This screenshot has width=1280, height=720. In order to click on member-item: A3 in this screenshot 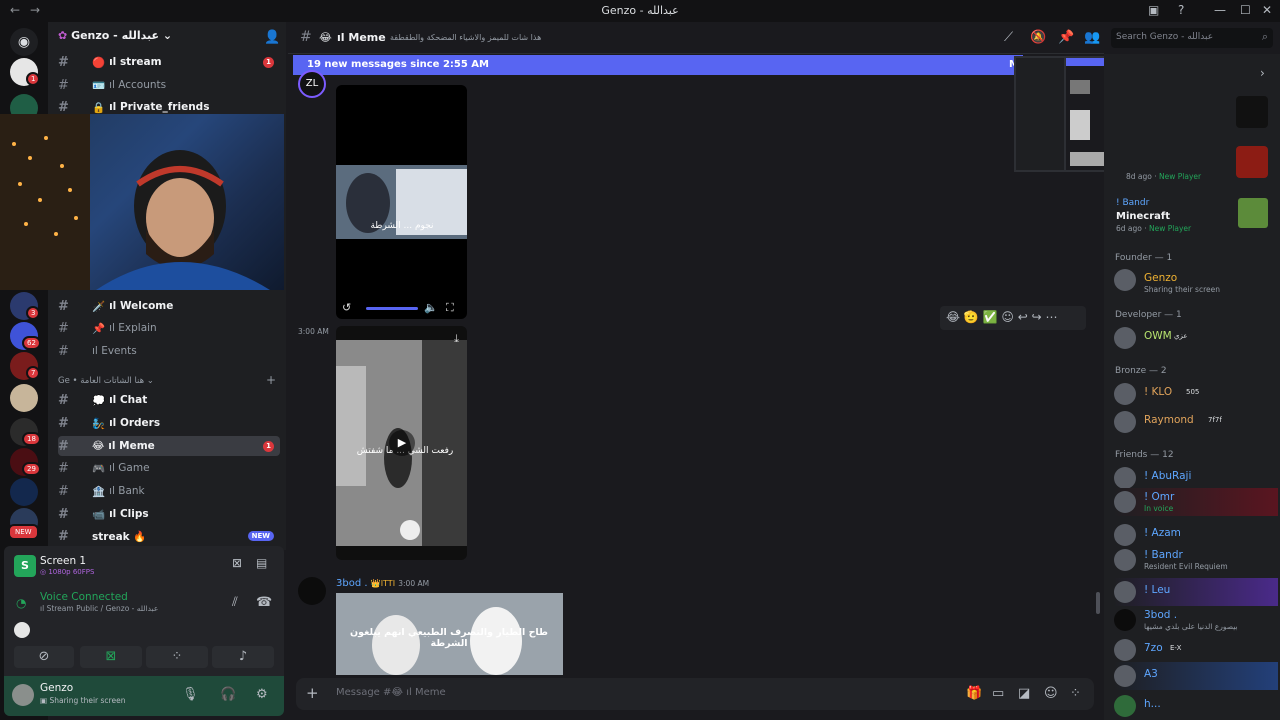, I will do `click(1196, 676)`.